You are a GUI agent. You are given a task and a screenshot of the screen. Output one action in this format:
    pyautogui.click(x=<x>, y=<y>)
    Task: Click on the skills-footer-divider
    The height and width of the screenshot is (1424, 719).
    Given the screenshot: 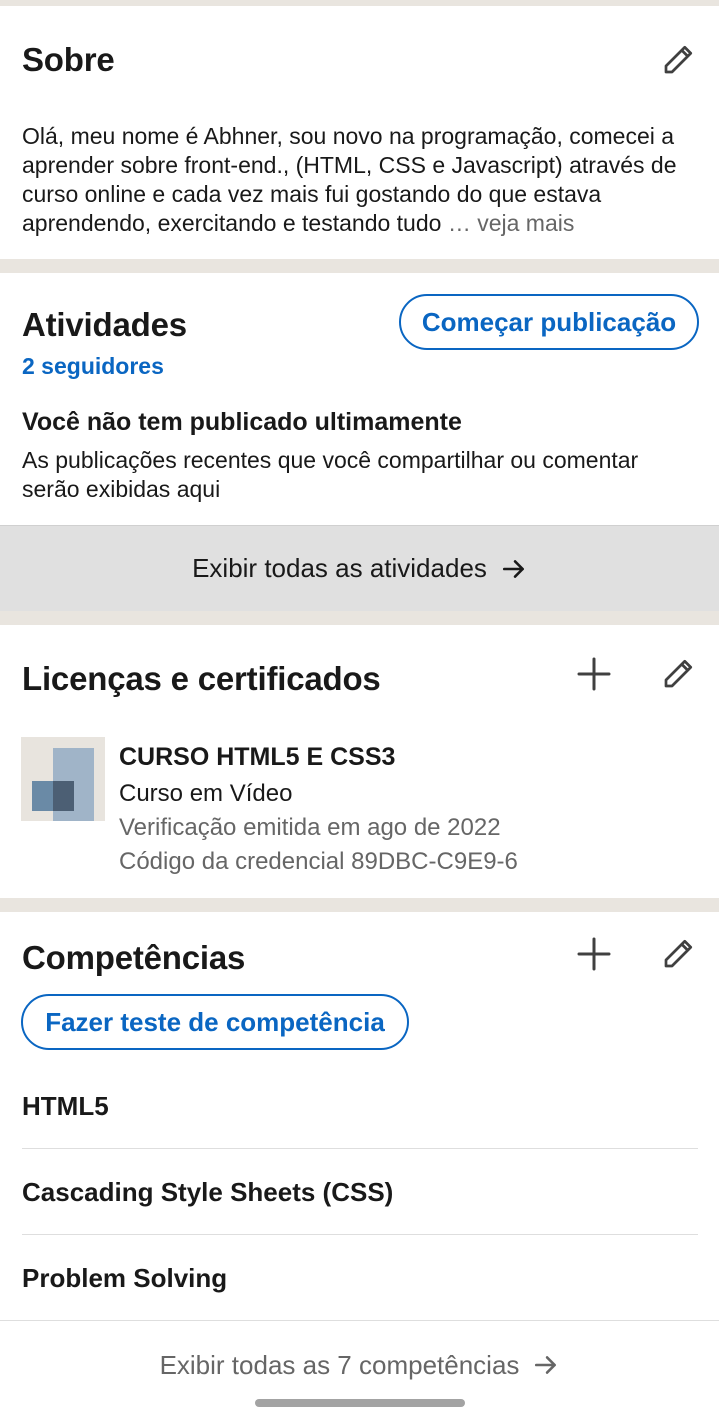 What is the action you would take?
    pyautogui.click(x=359, y=1320)
    